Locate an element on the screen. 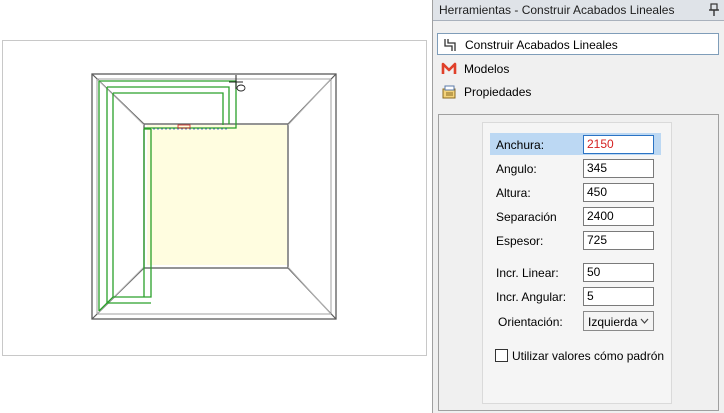 This screenshot has height=413, width=724. default-values-label: Utilizar valores cómo padrón is located at coordinates (588, 356).